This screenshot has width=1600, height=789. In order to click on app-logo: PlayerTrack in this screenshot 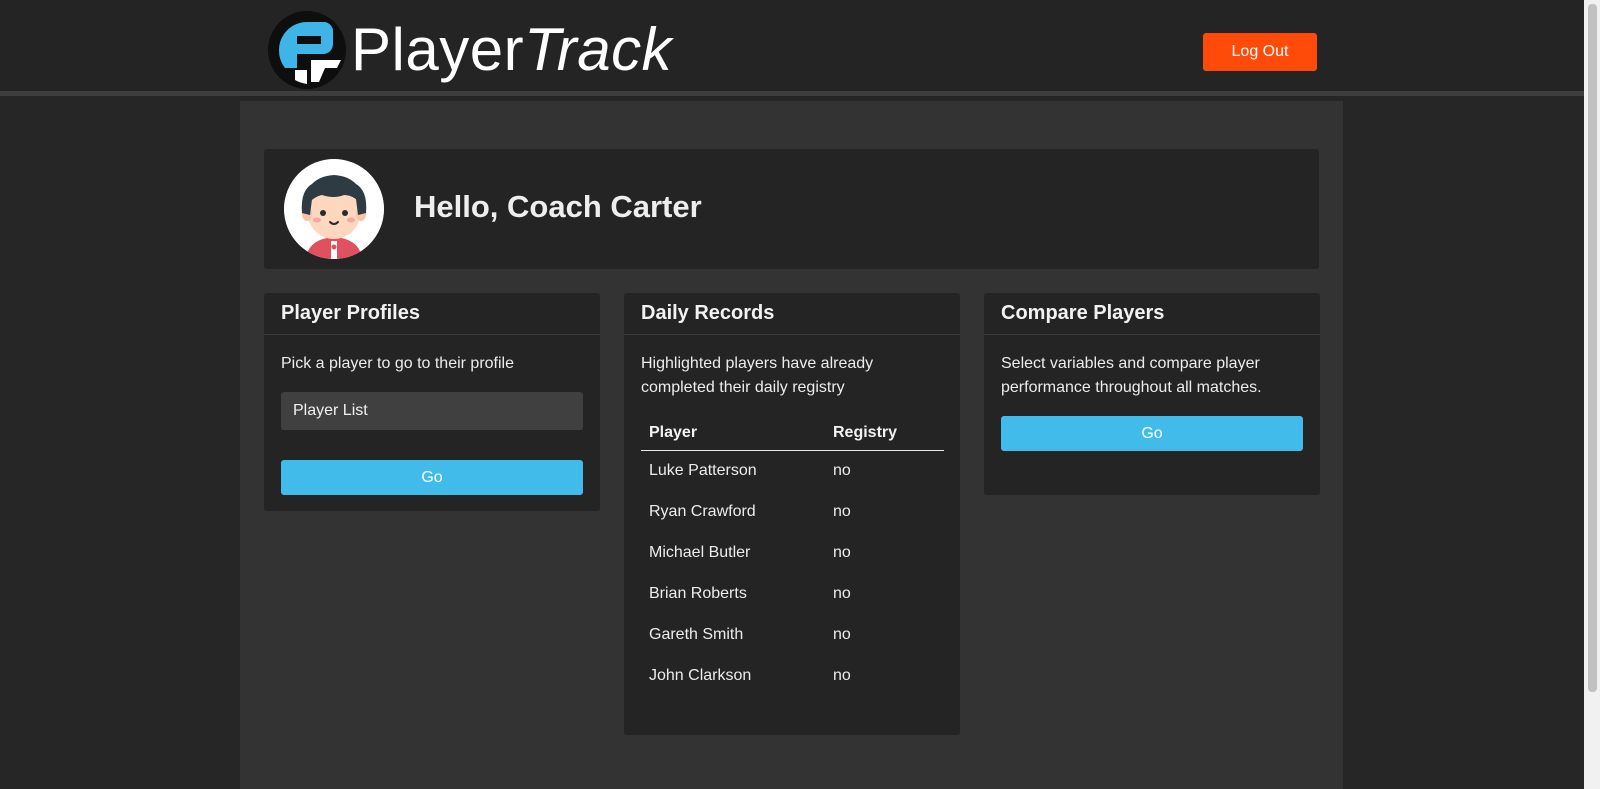, I will do `click(469, 50)`.